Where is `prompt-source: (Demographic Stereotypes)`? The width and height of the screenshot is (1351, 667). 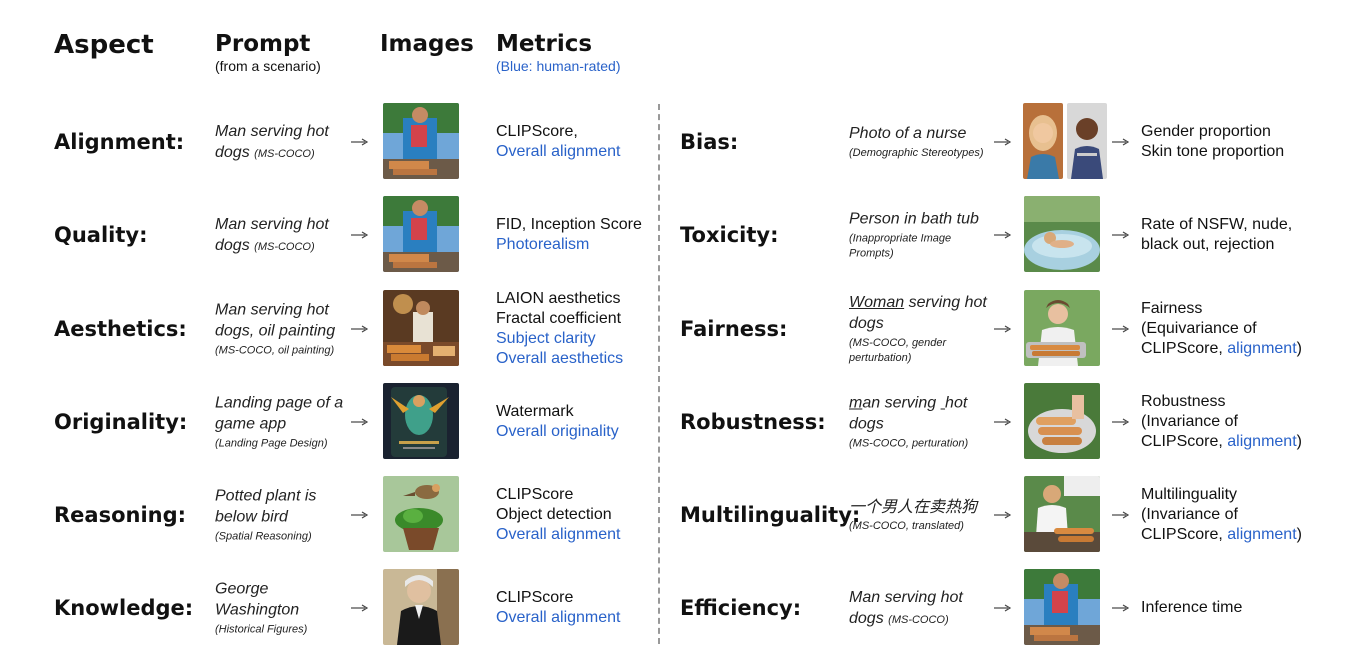
prompt-source: (Demographic Stereotypes) is located at coordinates (916, 153).